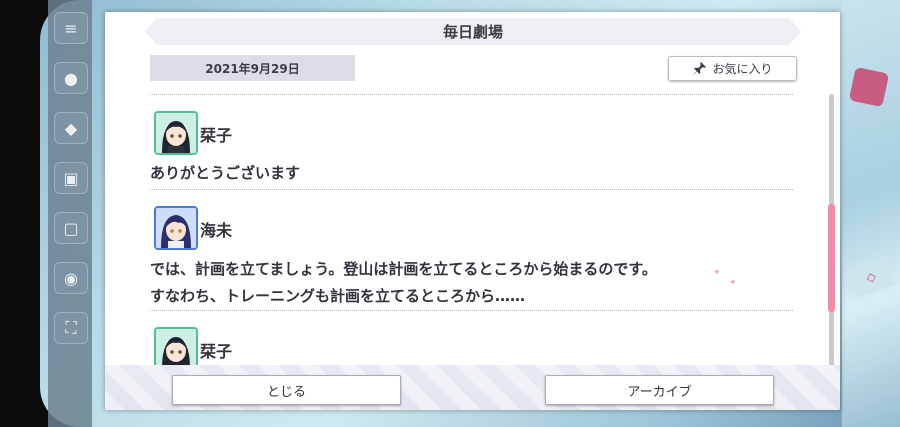  What do you see at coordinates (659, 390) in the screenshot?
I see `archive-button: アーカイブ` at bounding box center [659, 390].